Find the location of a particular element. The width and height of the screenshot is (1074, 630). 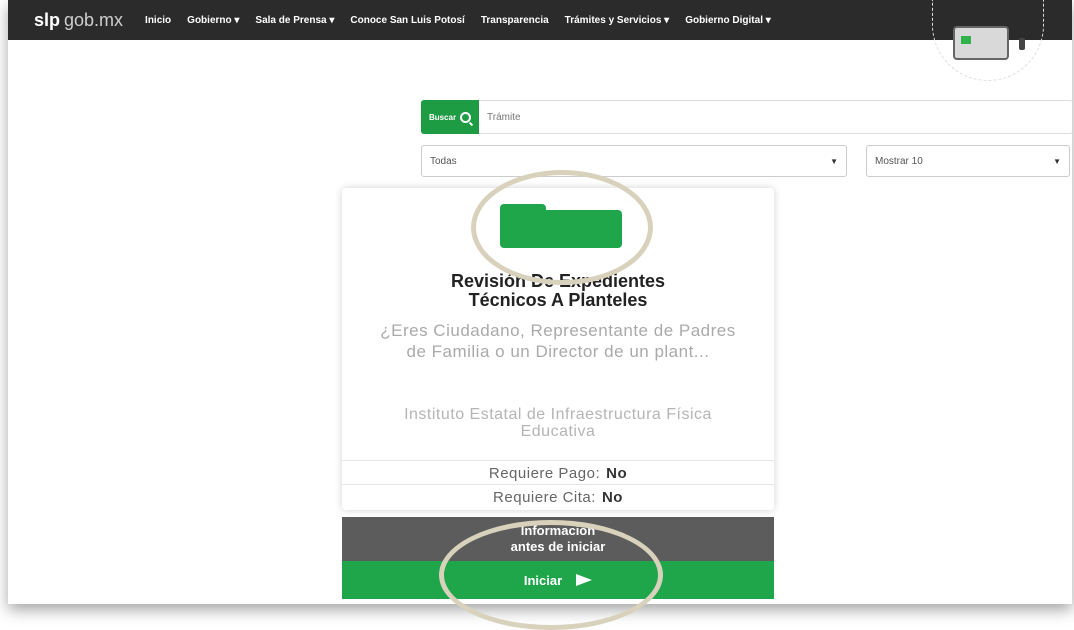

site-logo: slp gob.mx is located at coordinates (78, 20).